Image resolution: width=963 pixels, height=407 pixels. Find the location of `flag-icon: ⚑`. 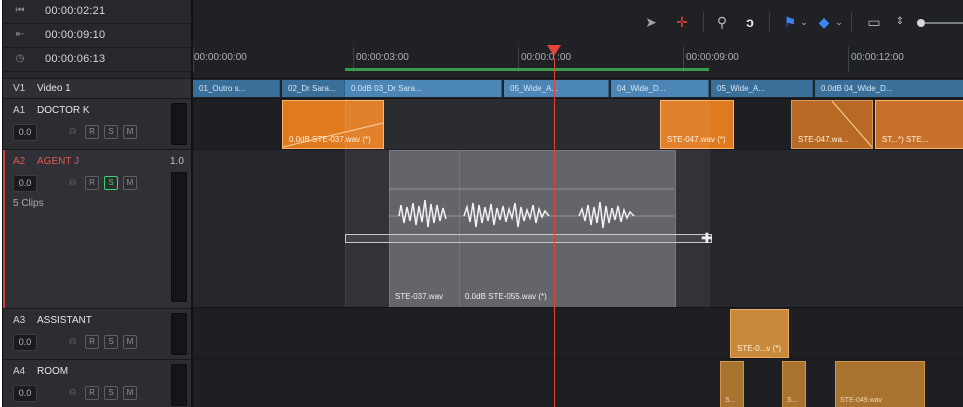

flag-icon: ⚑ is located at coordinates (790, 22).